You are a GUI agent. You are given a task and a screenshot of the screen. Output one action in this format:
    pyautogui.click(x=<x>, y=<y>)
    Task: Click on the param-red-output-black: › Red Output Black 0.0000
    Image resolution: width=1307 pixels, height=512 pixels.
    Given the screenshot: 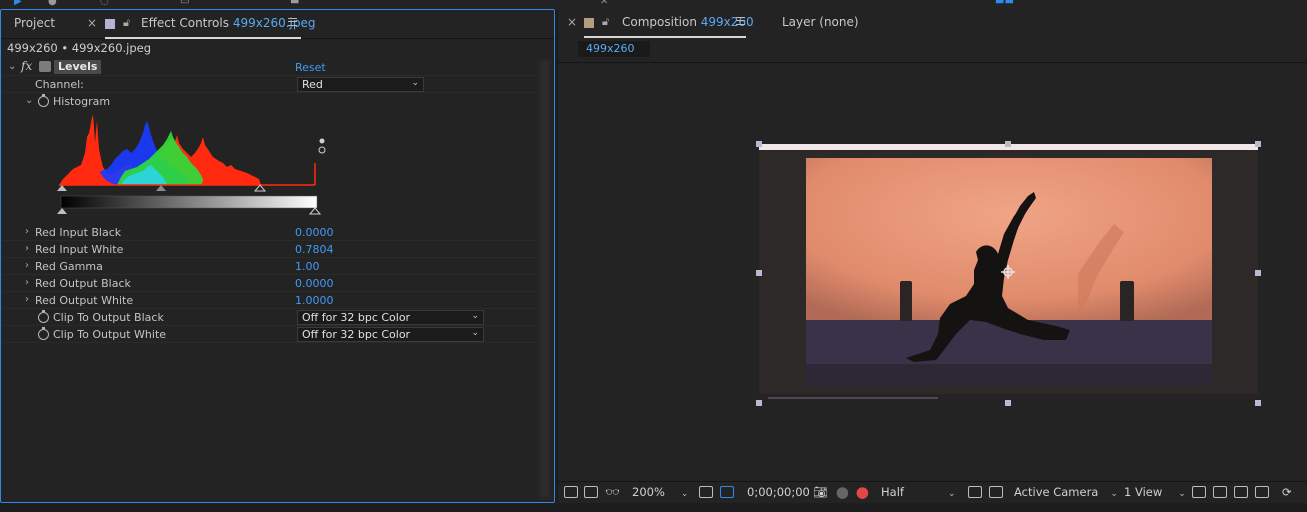 What is the action you would take?
    pyautogui.click(x=270, y=283)
    